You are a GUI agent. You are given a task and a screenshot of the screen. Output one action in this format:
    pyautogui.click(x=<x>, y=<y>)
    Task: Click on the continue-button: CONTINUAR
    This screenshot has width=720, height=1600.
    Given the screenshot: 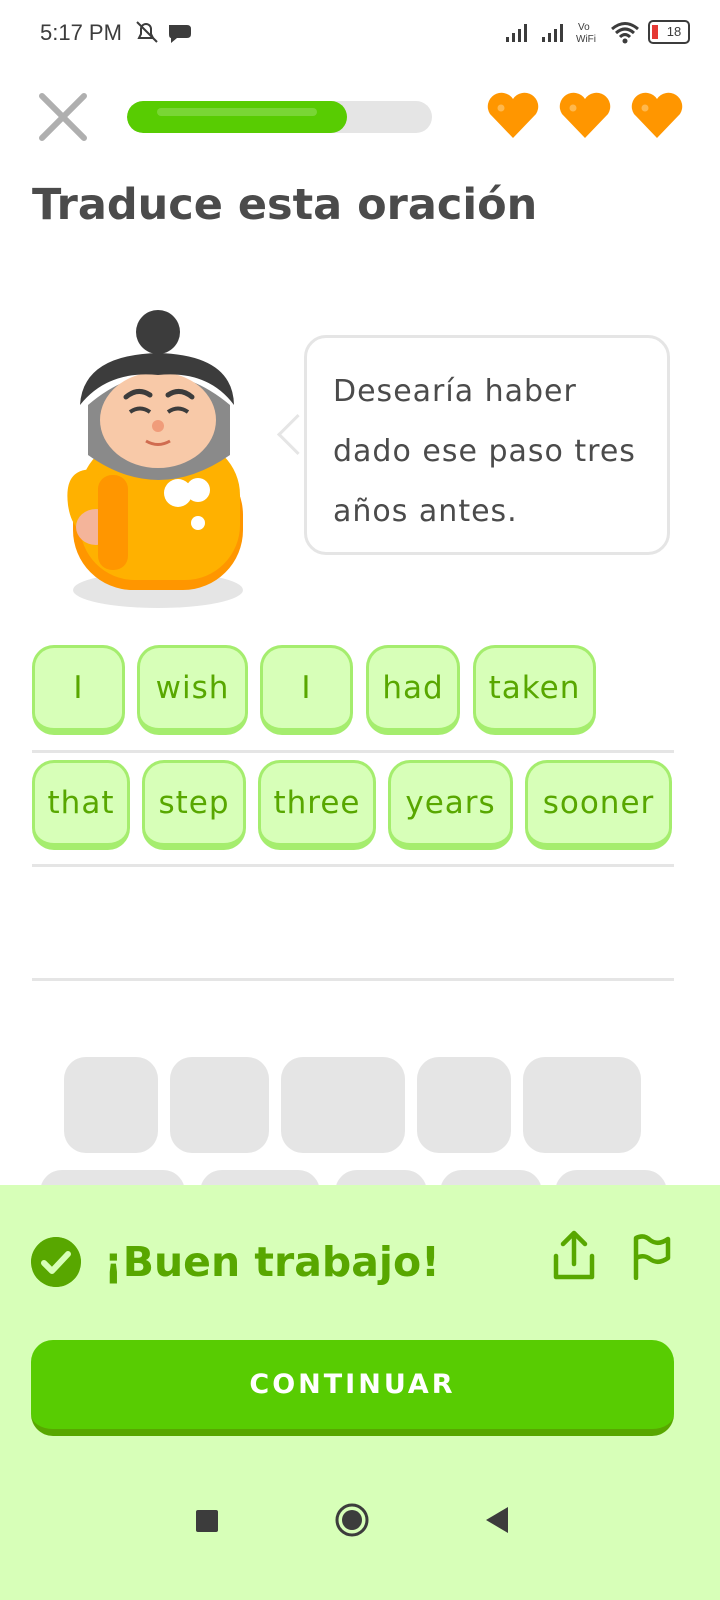 What is the action you would take?
    pyautogui.click(x=352, y=1388)
    